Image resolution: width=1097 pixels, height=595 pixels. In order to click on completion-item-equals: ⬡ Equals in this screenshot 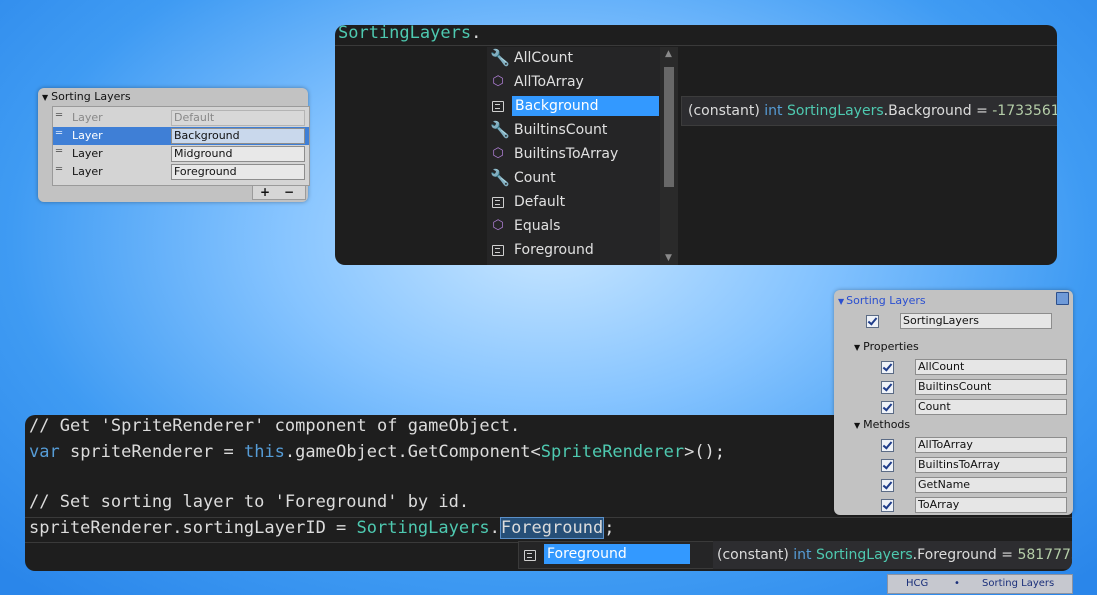, I will do `click(573, 227)`.